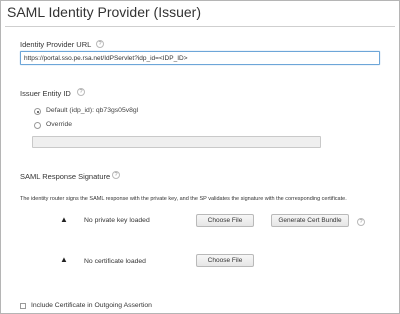 Image resolution: width=400 pixels, height=314 pixels. Describe the element at coordinates (56, 44) in the screenshot. I see `idp-url-label: Identity Provider URL` at that location.